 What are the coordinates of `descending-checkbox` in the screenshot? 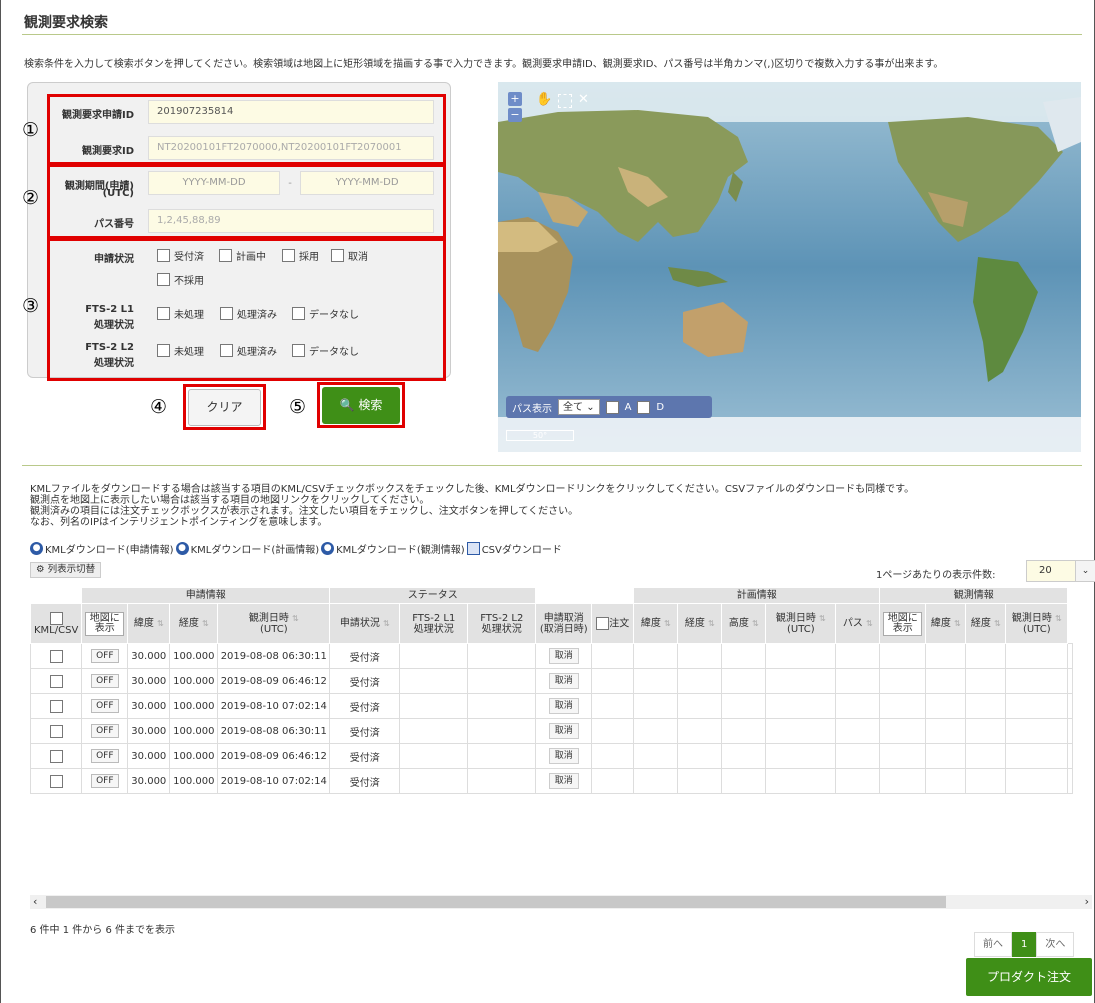 It's located at (644, 407).